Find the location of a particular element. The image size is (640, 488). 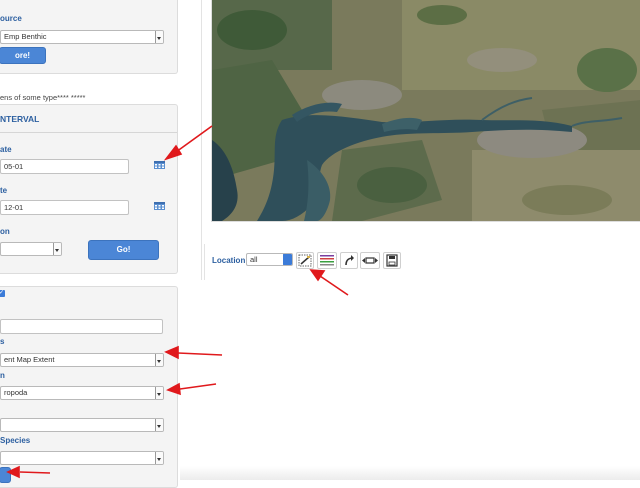

location-select-value: all is located at coordinates (254, 259).